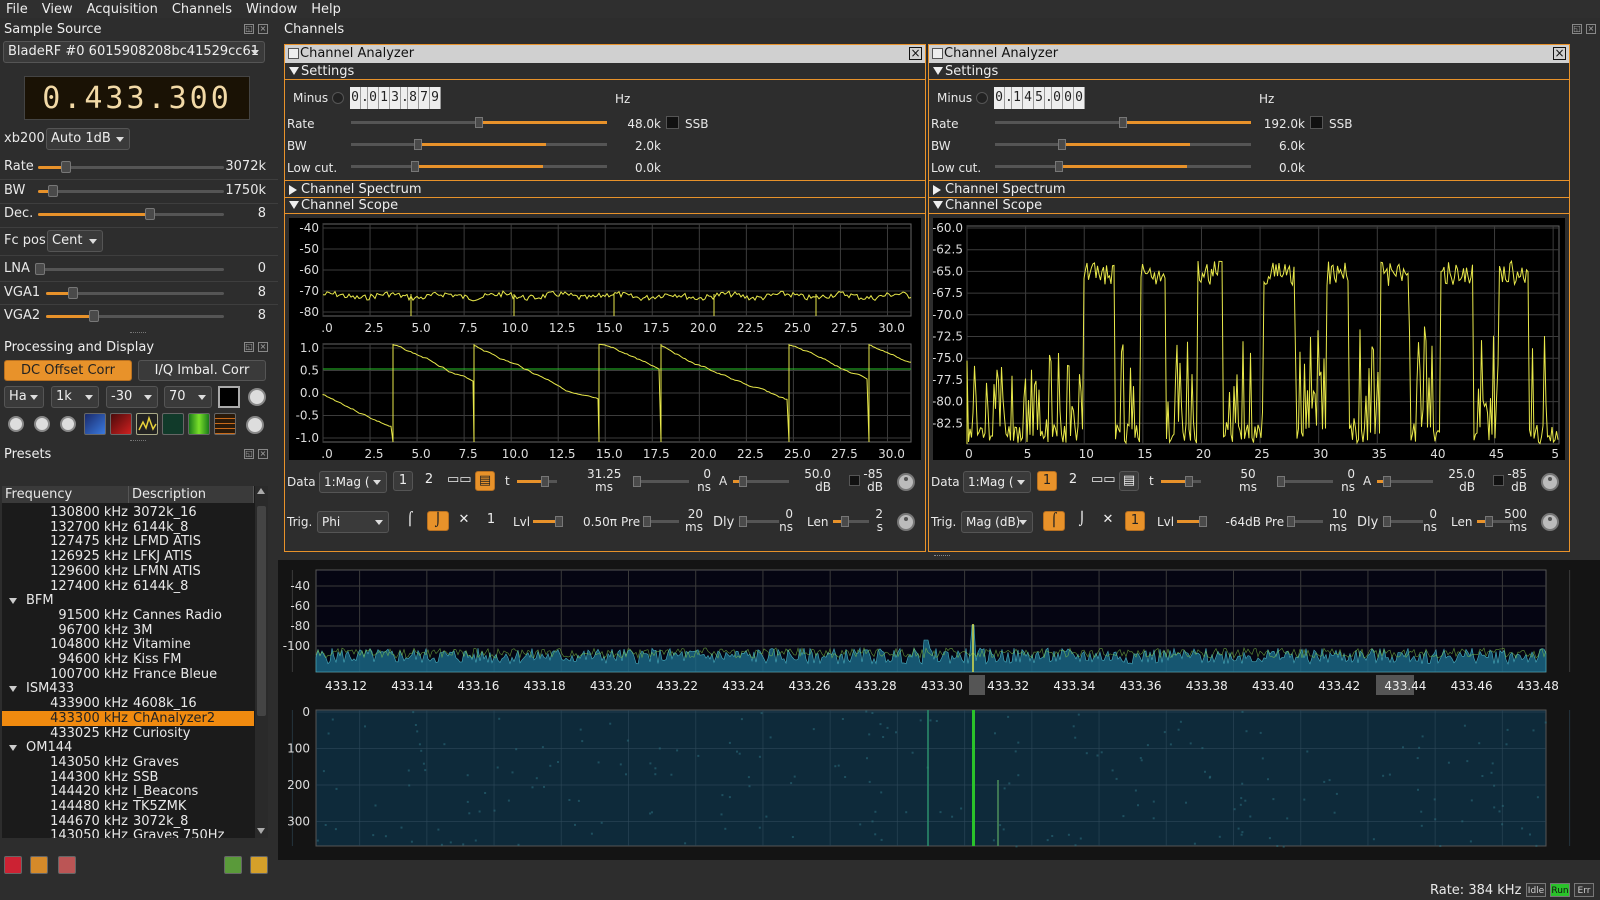  Describe the element at coordinates (1028, 98) in the screenshot. I see `offset-digit: 4` at that location.